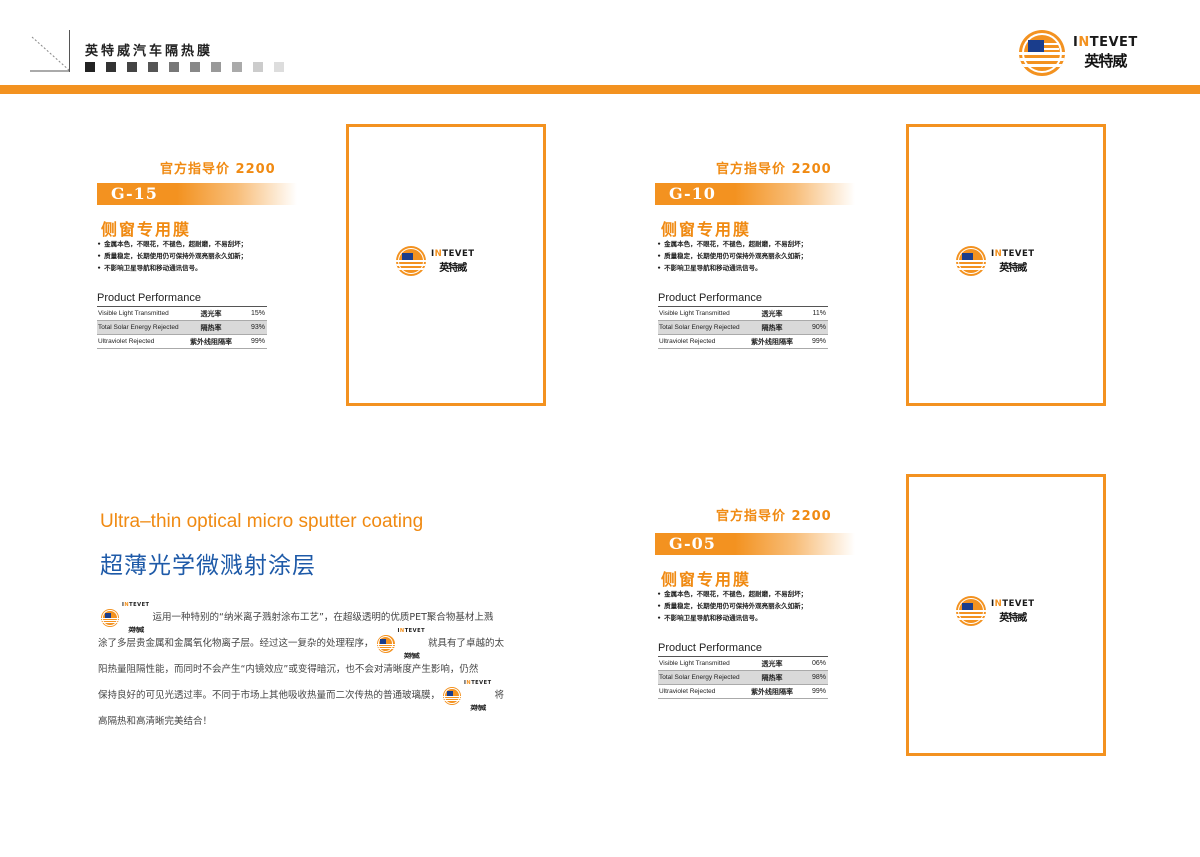  I want to click on paragraph-text: 运用一种特别的“纳米离子溅射涂布工艺”，在超级透明的优质PET聚合物基材上溅, so click(323, 617).